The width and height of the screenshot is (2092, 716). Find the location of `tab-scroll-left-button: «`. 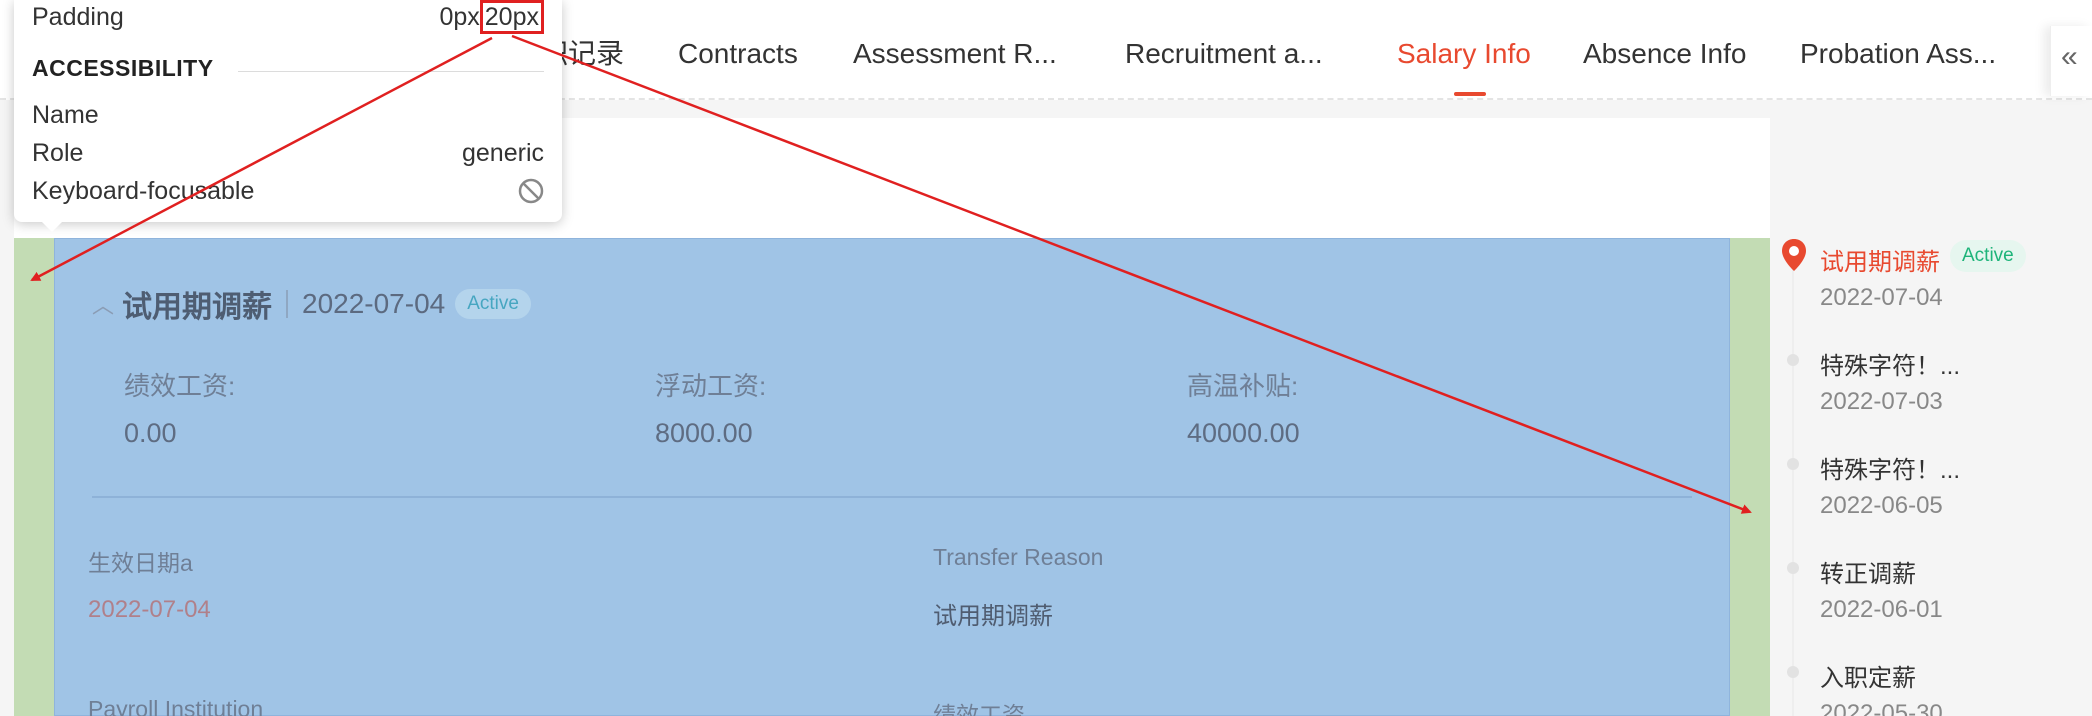

tab-scroll-left-button: « is located at coordinates (2071, 61).